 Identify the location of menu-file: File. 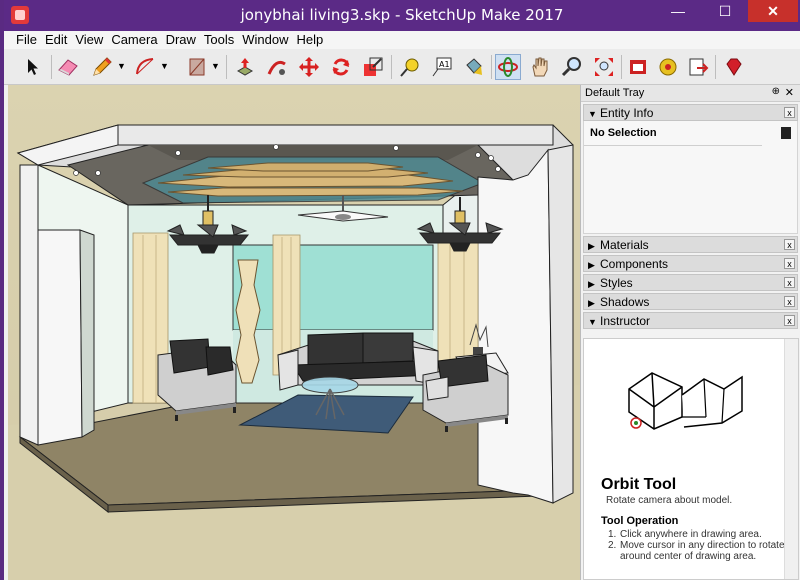
(26, 39).